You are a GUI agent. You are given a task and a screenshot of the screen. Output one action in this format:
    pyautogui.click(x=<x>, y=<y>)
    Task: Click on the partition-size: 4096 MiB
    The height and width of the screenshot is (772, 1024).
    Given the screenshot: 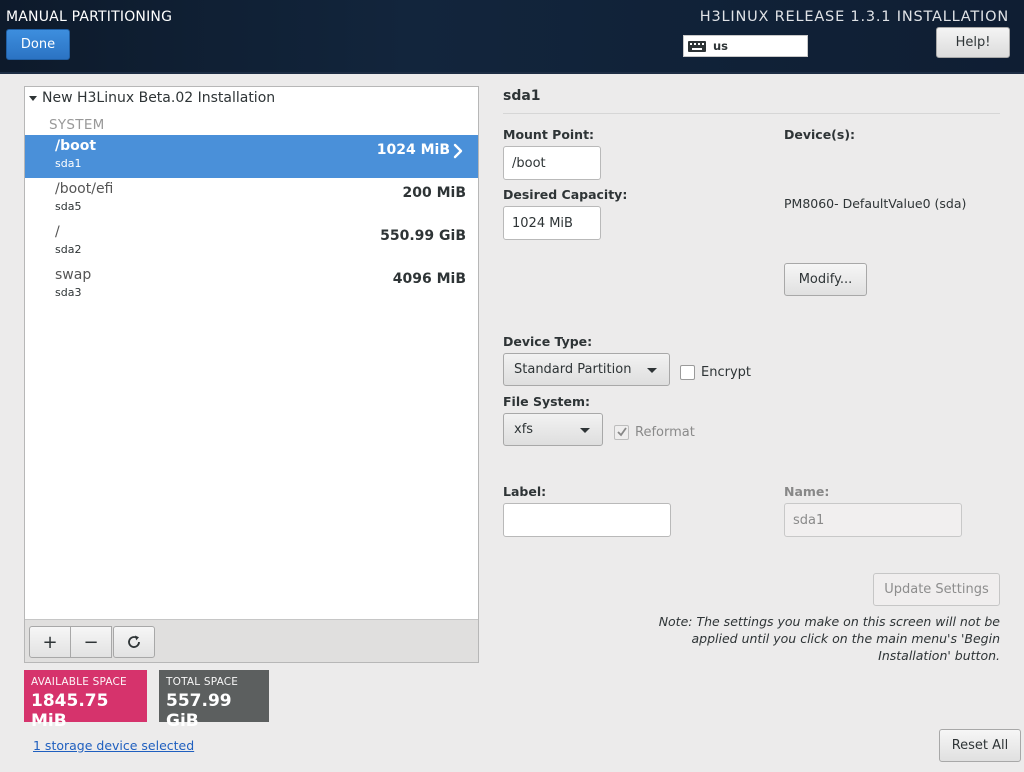 What is the action you would take?
    pyautogui.click(x=429, y=279)
    